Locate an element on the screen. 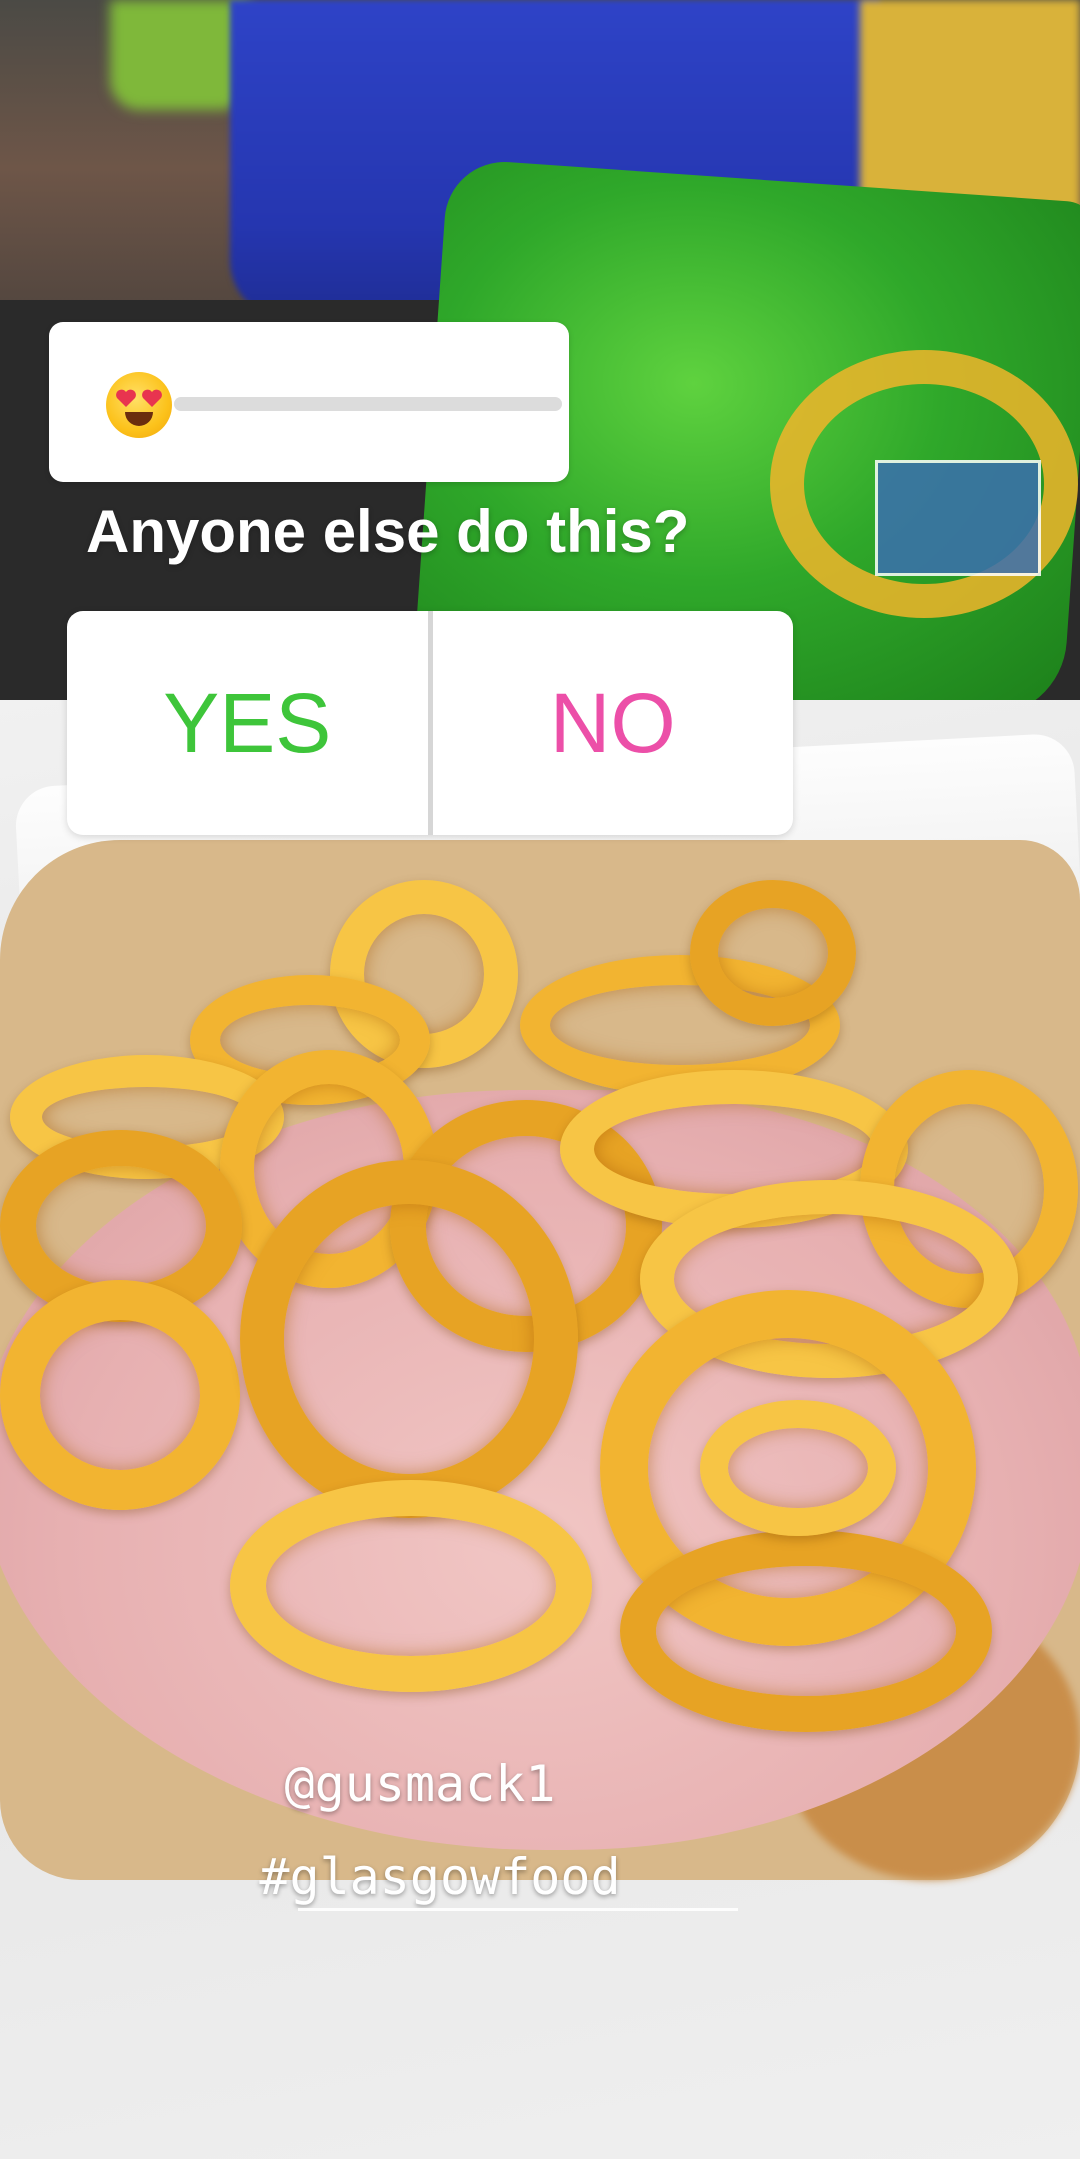 The image size is (1080, 2159). hashtag-underline is located at coordinates (518, 1909).